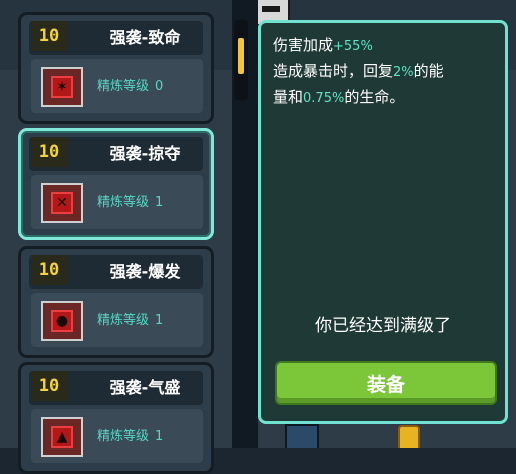 This screenshot has width=516, height=474. What do you see at coordinates (145, 37) in the screenshot?
I see `talent-title: 强袭-致命` at bounding box center [145, 37].